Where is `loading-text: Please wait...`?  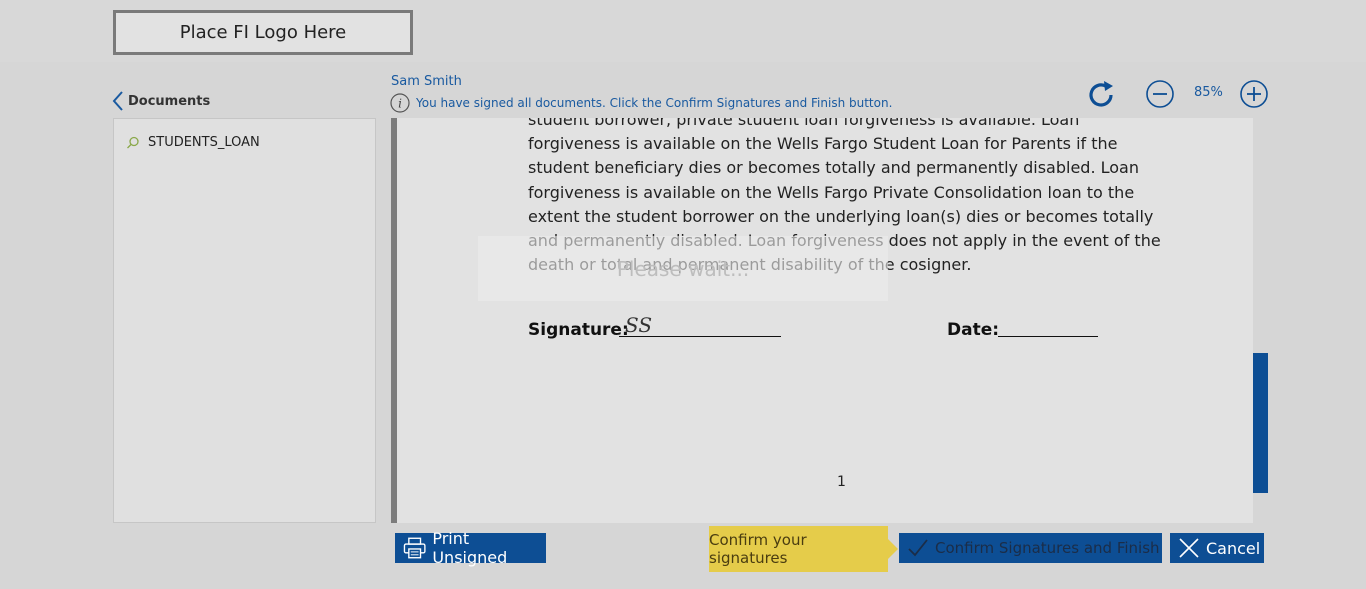 loading-text: Please wait... is located at coordinates (683, 268).